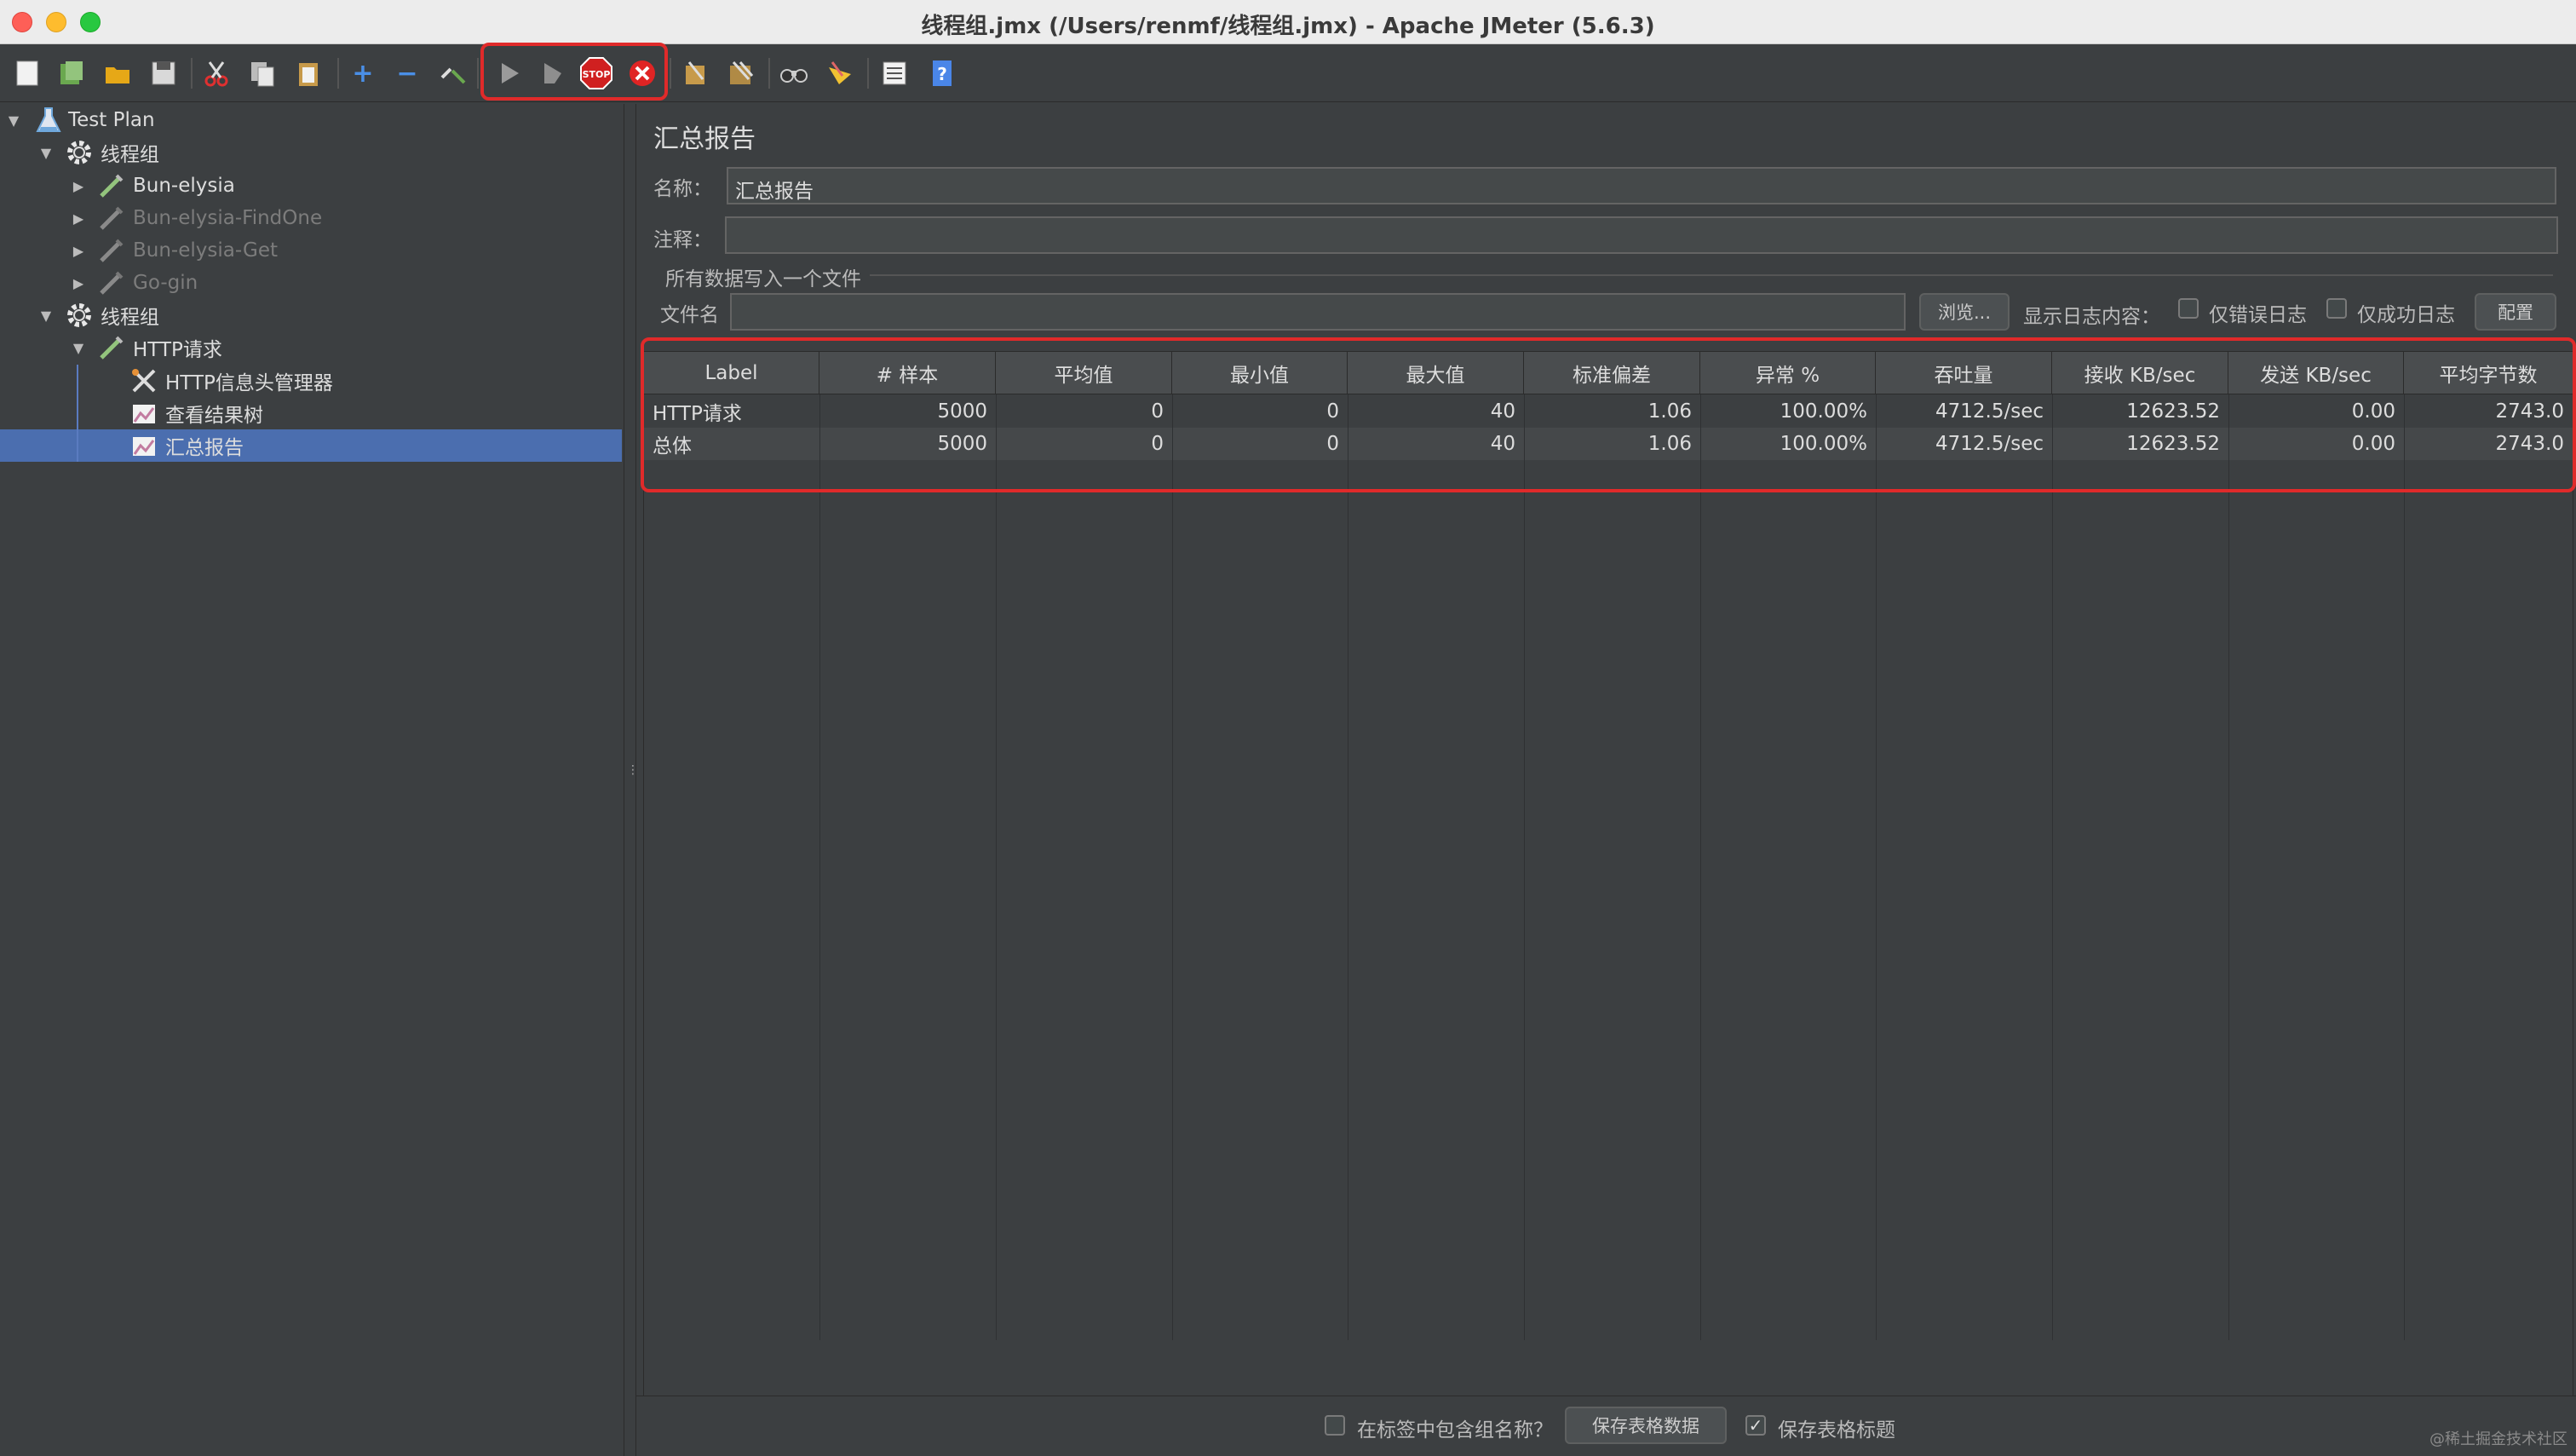 This screenshot has width=2576, height=1456. I want to click on tree-item-label: 汇总报告, so click(205, 448).